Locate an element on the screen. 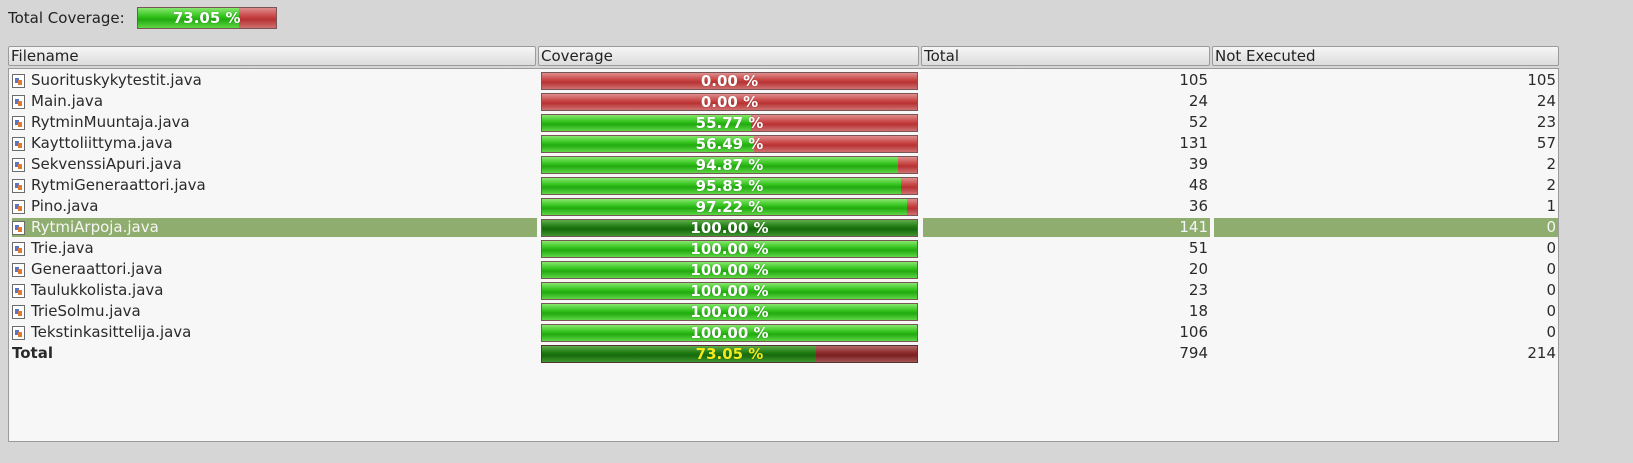 This screenshot has width=1633, height=463. total-lines-cell: 24 is located at coordinates (1198, 101).